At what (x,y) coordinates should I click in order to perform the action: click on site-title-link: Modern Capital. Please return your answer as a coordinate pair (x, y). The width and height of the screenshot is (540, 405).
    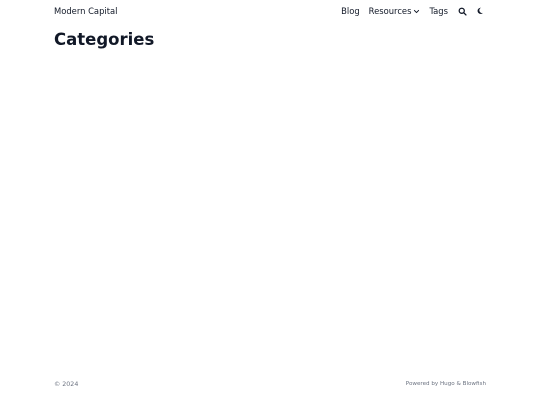
    Looking at the image, I should click on (85, 11).